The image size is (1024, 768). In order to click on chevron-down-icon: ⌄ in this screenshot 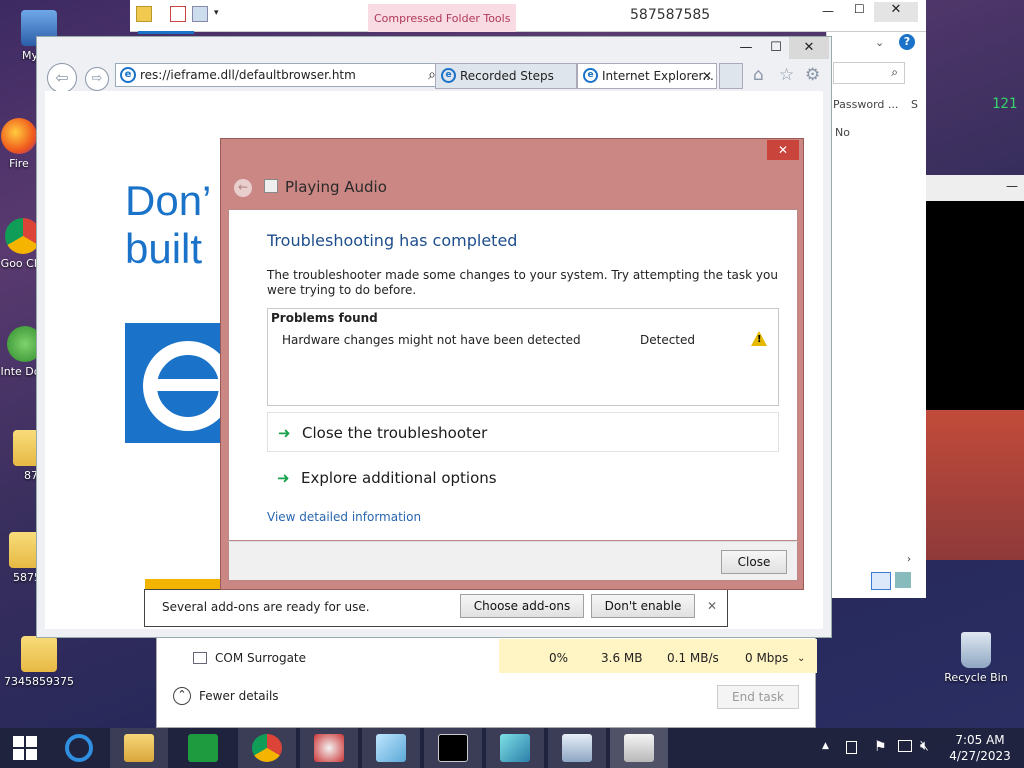, I will do `click(879, 42)`.